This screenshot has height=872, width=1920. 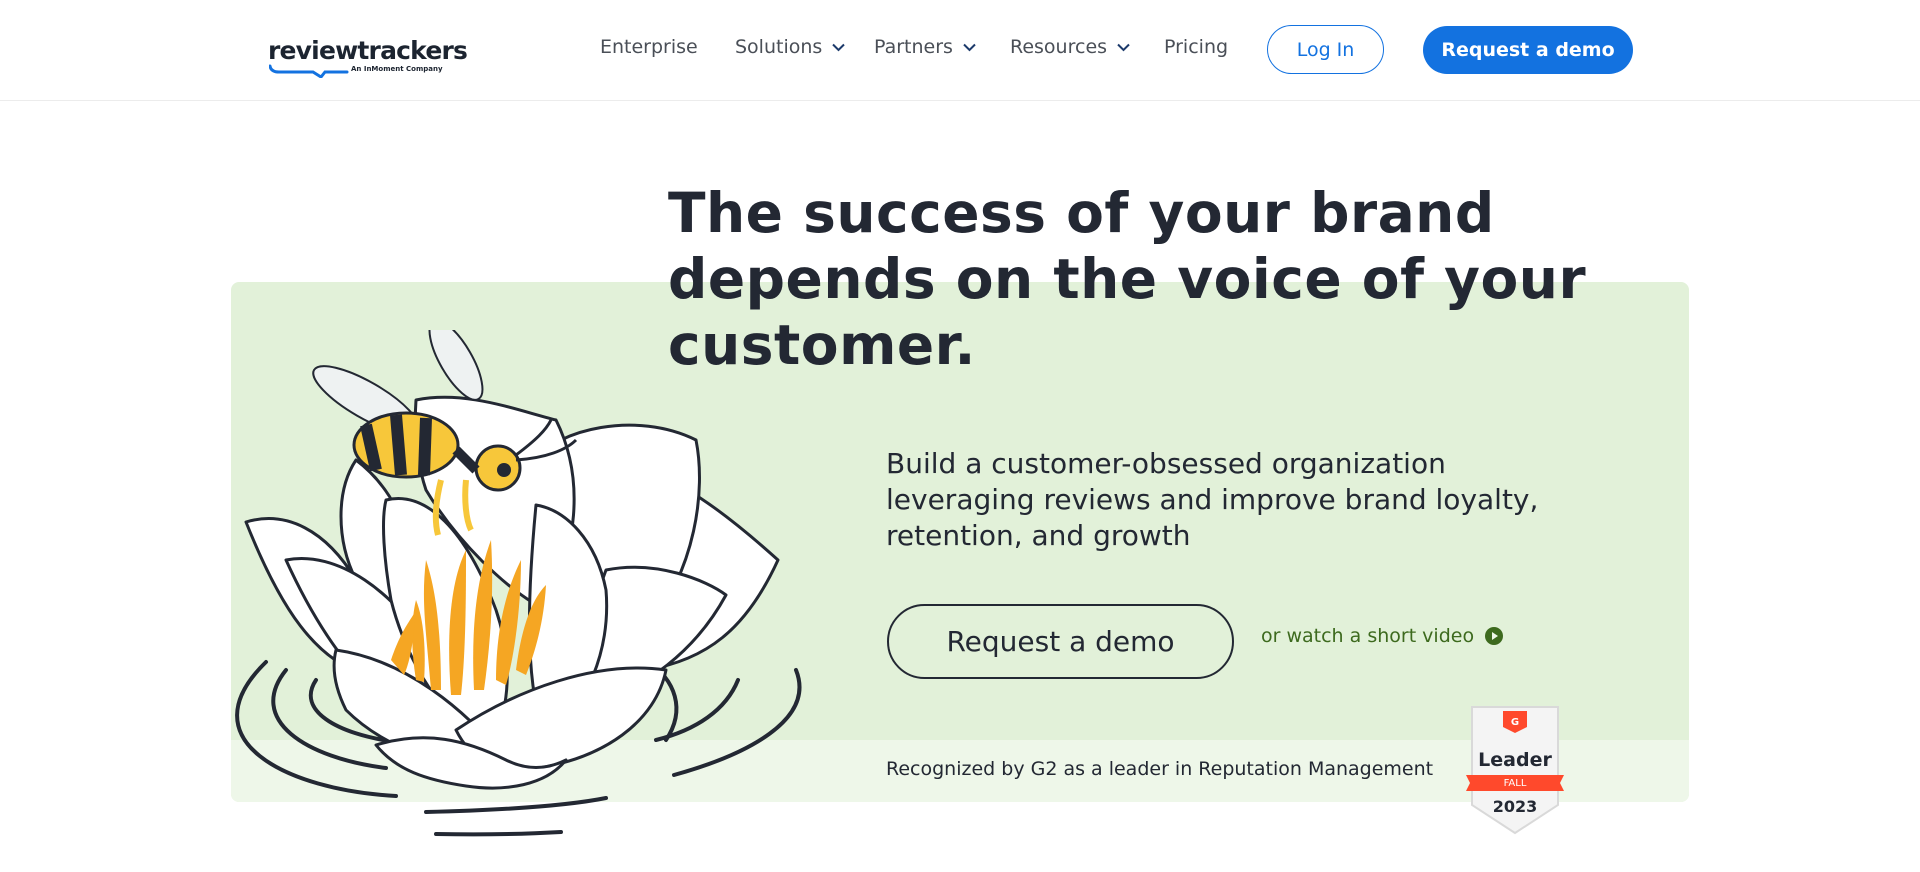 I want to click on nav-solutions: Solutions, so click(x=790, y=47).